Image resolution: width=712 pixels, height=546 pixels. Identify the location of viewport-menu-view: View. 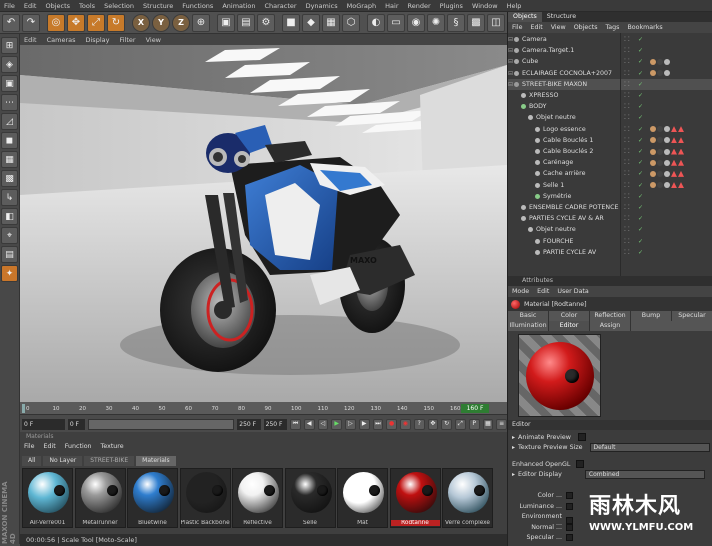
(153, 40).